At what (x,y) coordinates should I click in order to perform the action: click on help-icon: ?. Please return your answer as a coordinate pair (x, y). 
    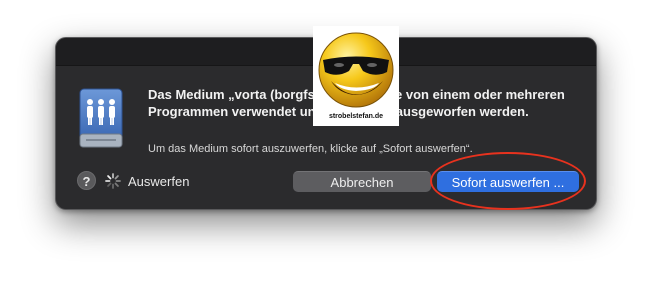
    Looking at the image, I should click on (86, 181).